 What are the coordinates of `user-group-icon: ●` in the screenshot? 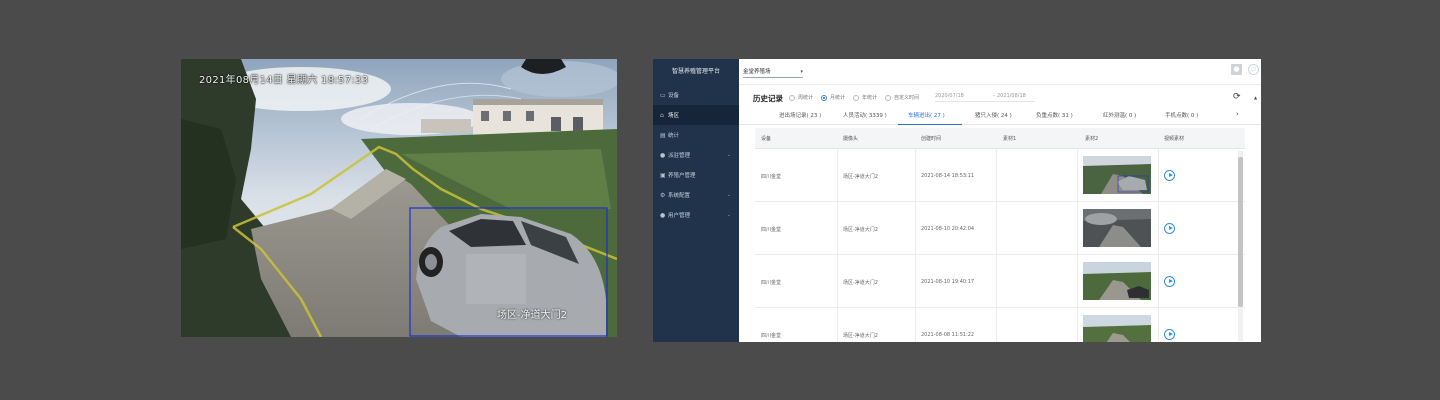 It's located at (663, 215).